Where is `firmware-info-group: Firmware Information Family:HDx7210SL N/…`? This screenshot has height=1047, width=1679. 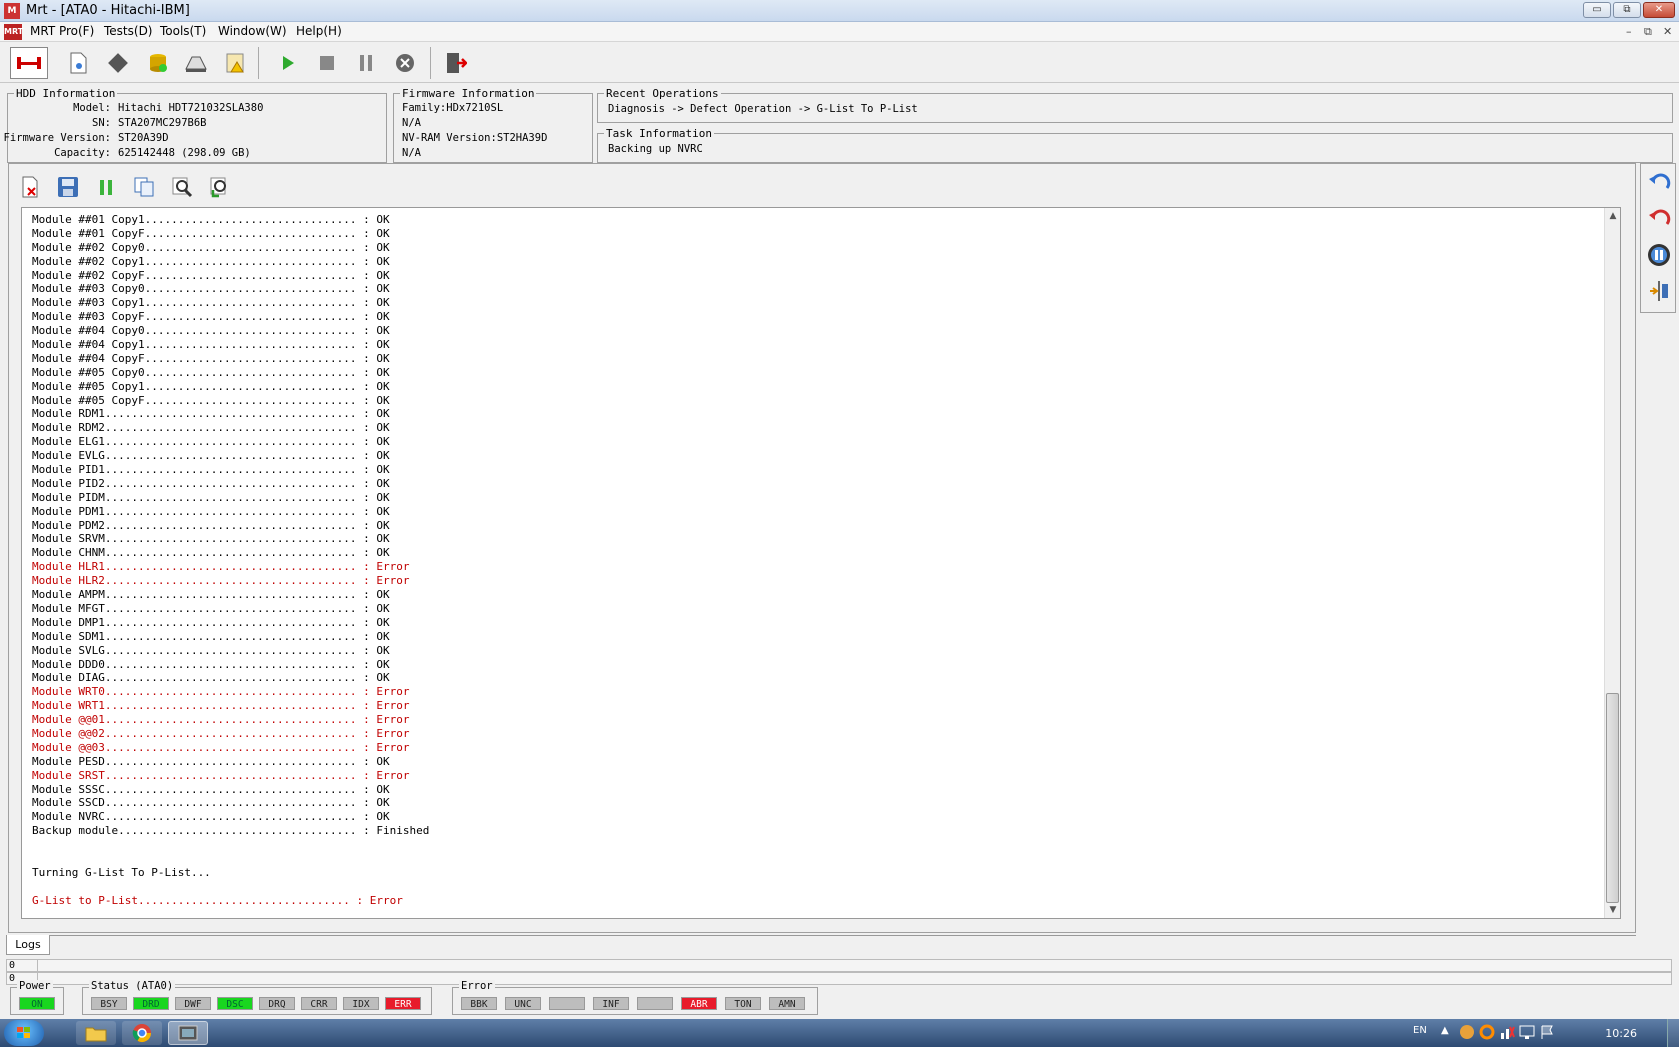
firmware-info-group: Firmware Information Family:HDx7210SL N/… is located at coordinates (493, 125).